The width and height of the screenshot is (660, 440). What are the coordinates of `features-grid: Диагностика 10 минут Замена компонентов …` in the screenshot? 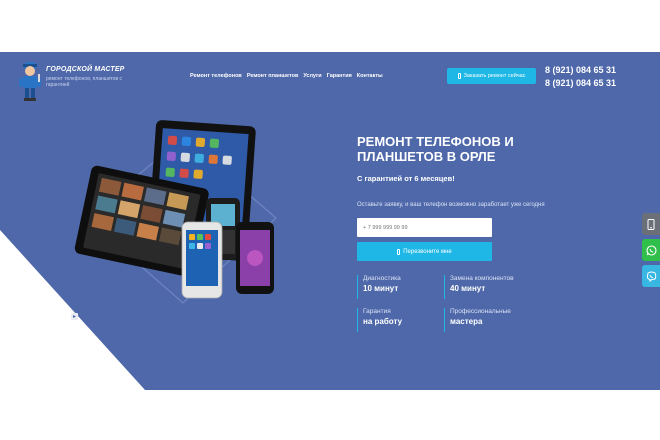 It's located at (447, 305).